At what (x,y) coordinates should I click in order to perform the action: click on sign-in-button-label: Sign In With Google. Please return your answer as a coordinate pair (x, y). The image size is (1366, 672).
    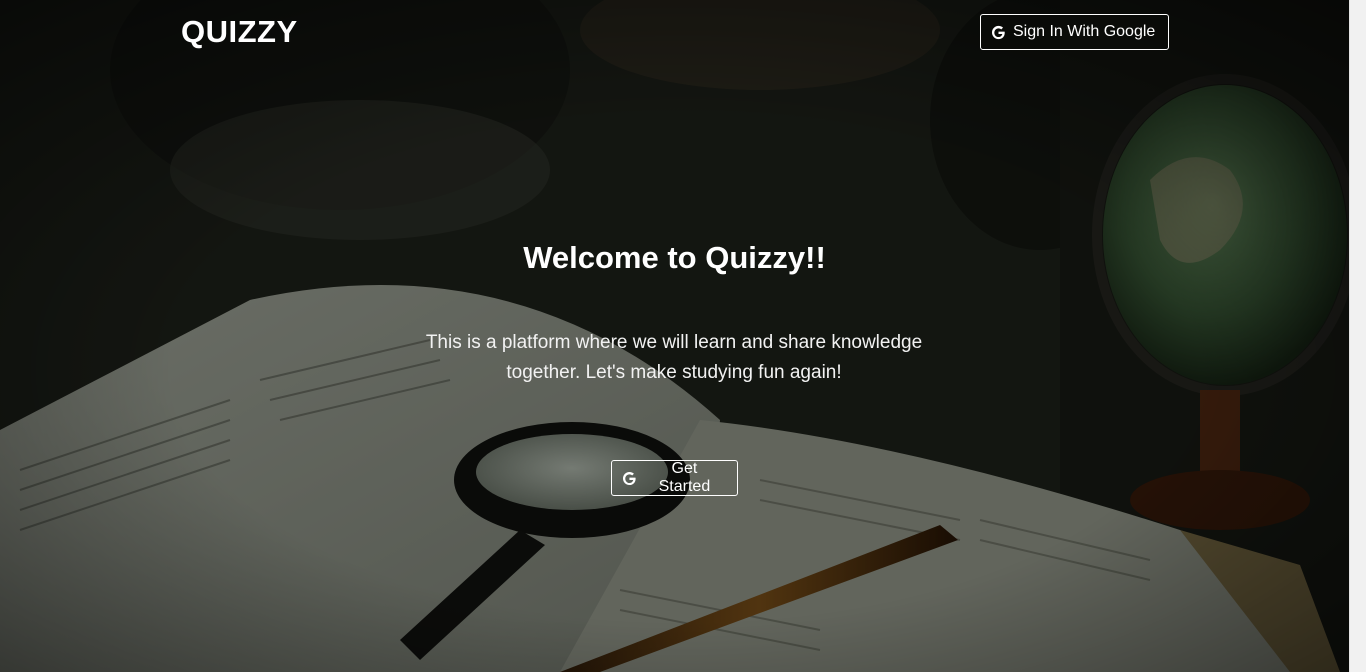
    Looking at the image, I should click on (1084, 31).